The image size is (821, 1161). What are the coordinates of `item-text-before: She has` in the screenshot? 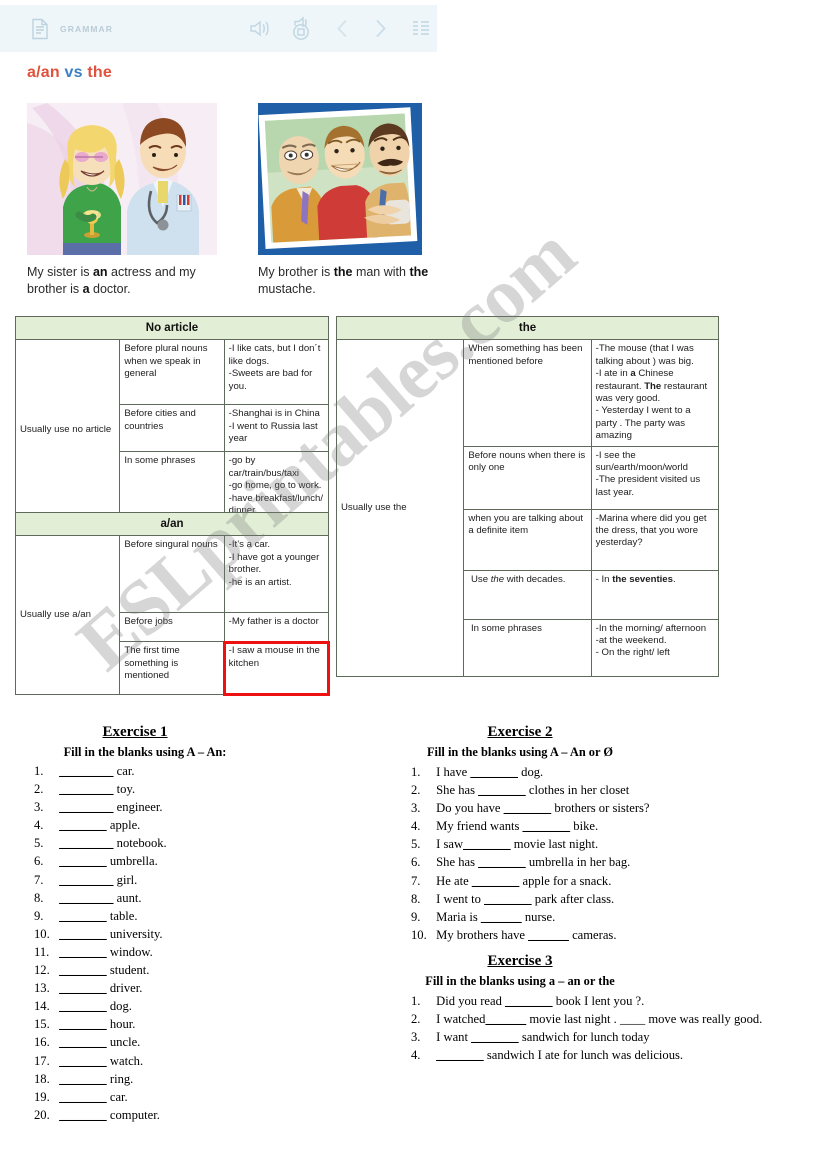 It's located at (456, 862).